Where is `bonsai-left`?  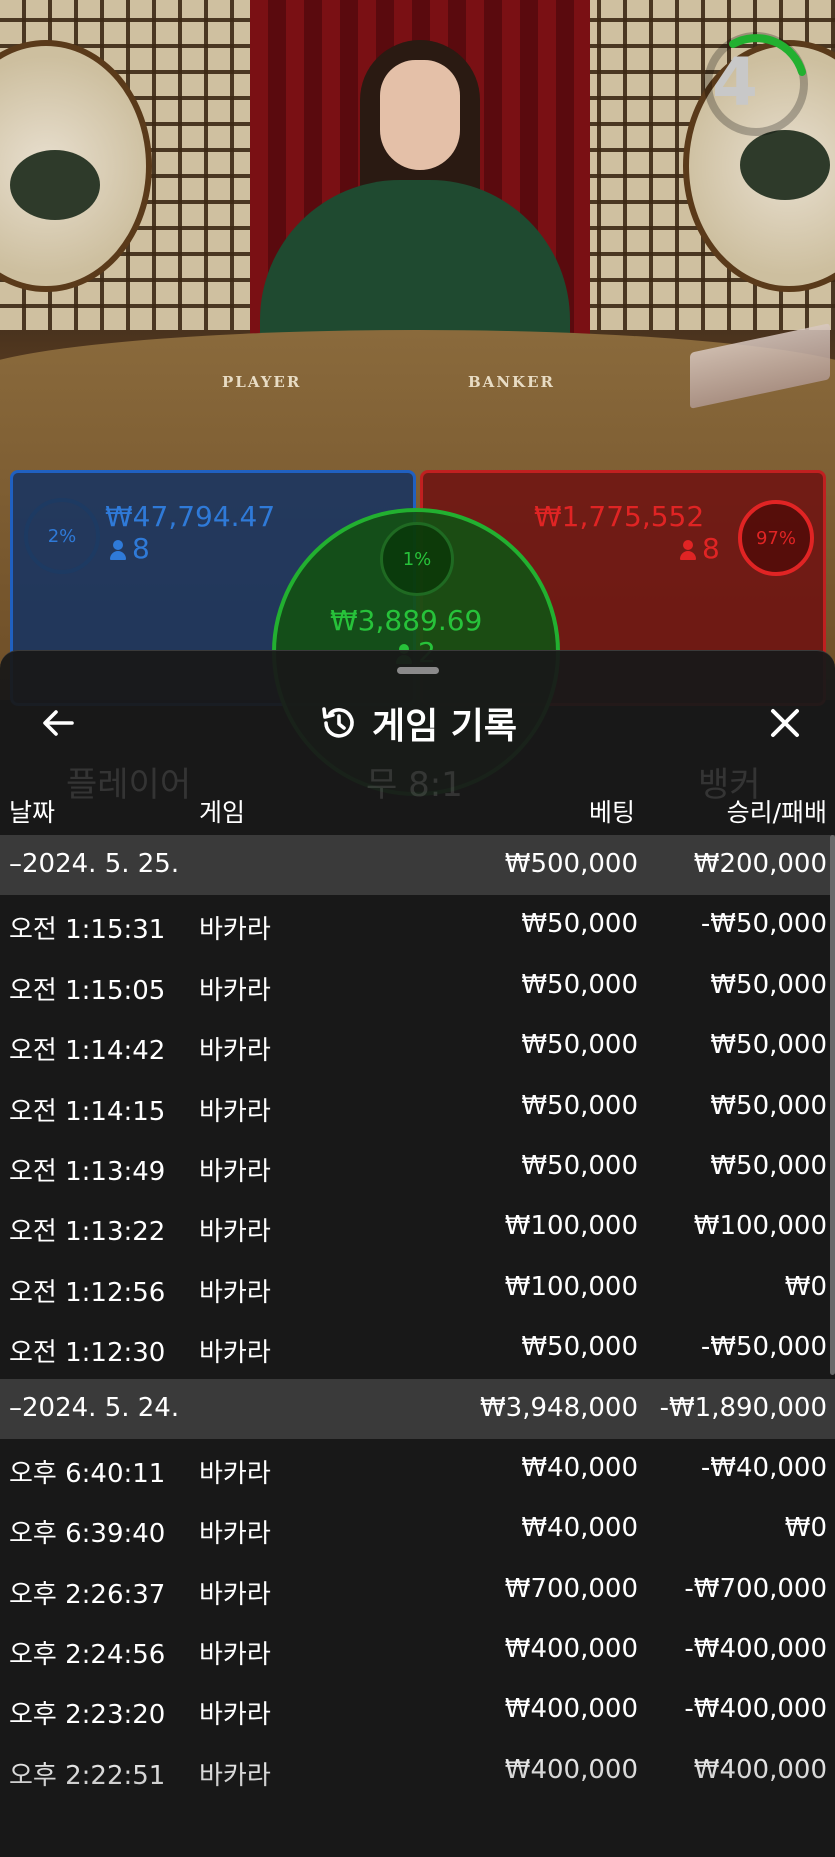
bonsai-left is located at coordinates (55, 185).